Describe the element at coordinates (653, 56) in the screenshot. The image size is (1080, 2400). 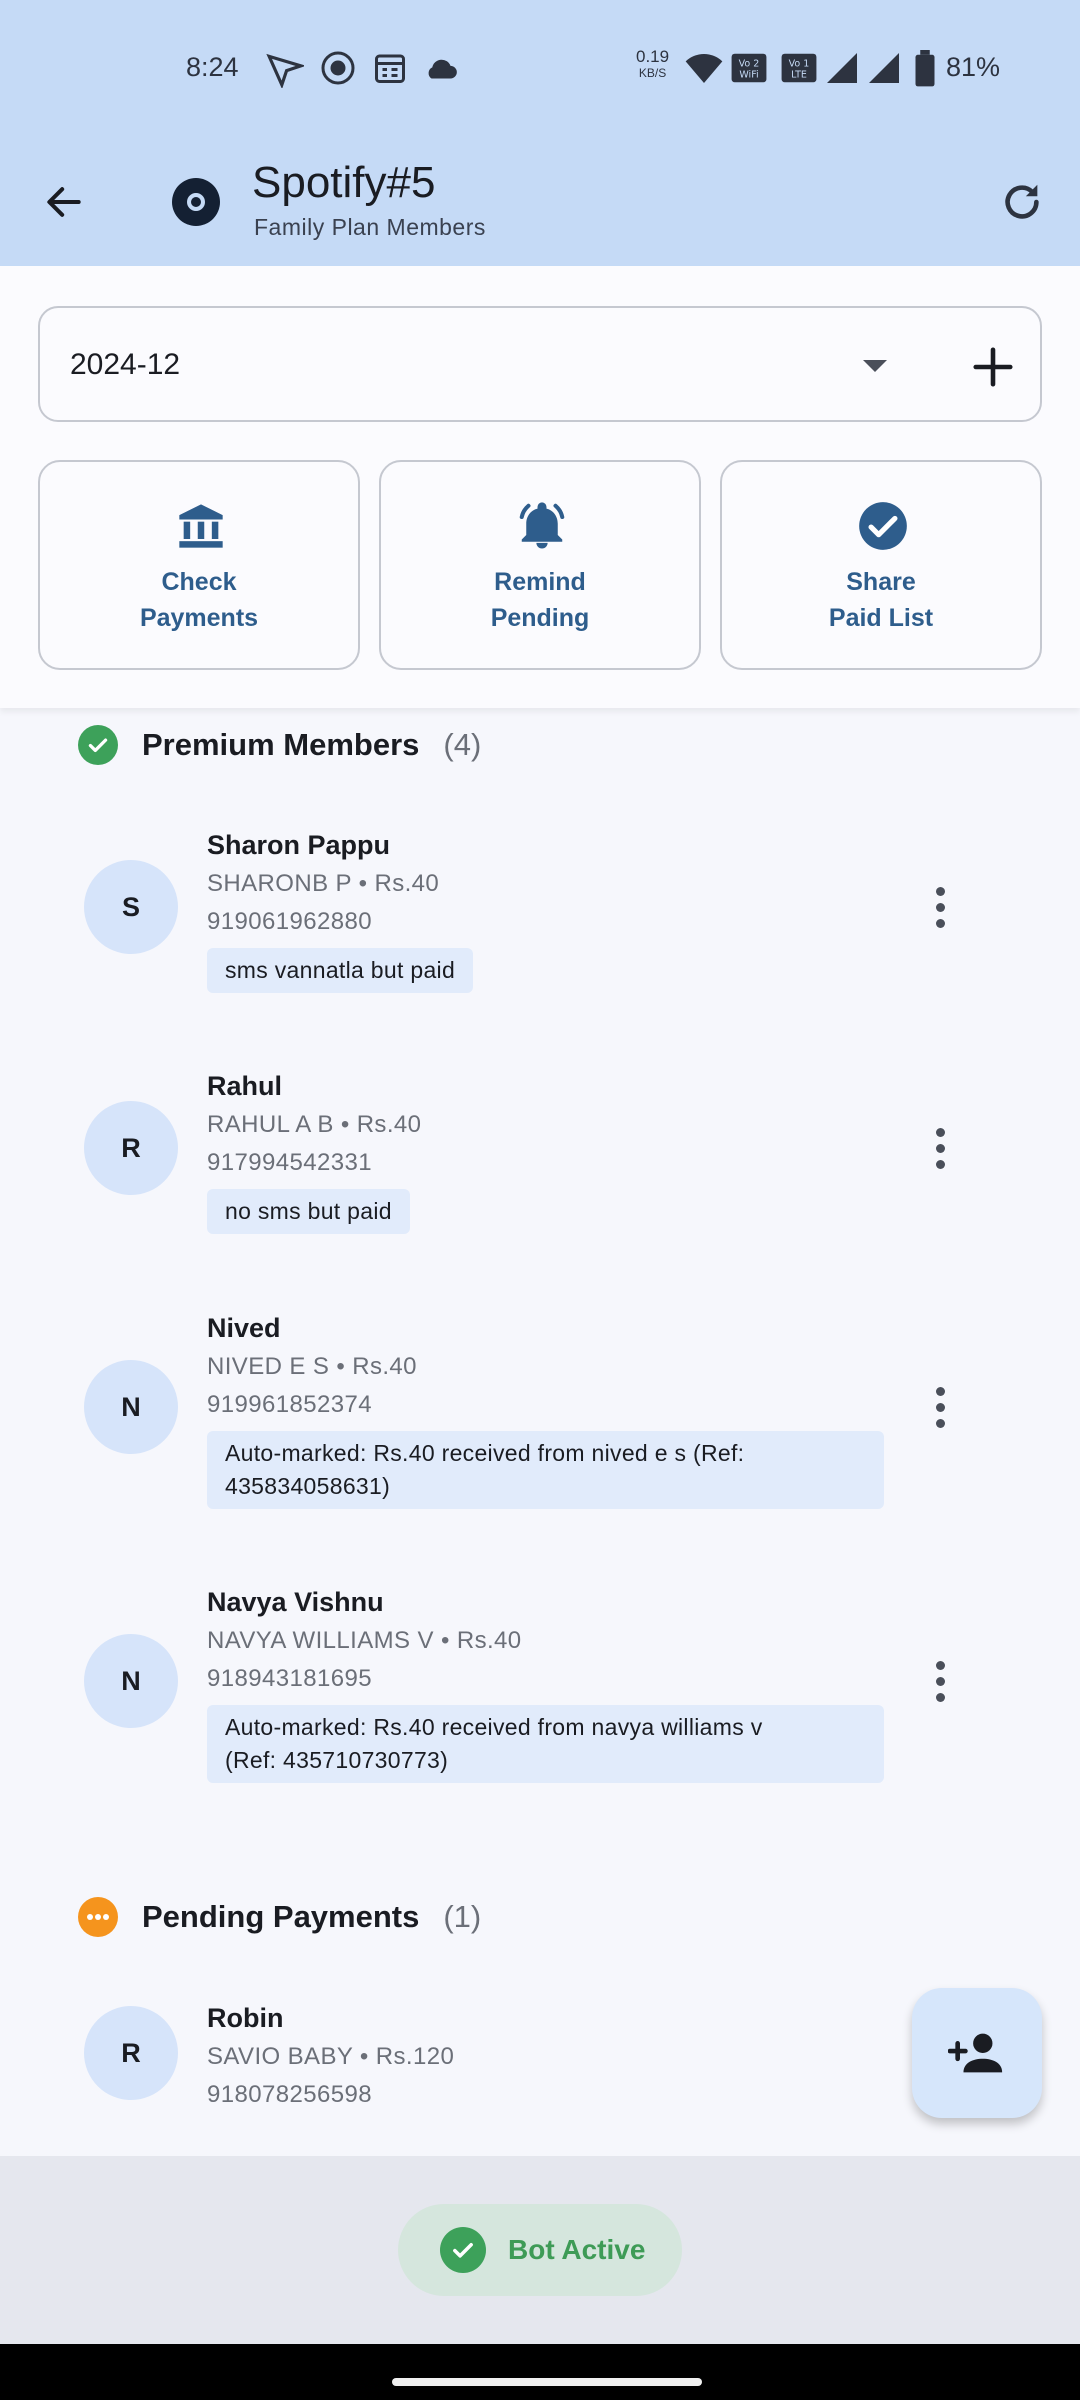
I see `net-speed-value: 0.19` at that location.